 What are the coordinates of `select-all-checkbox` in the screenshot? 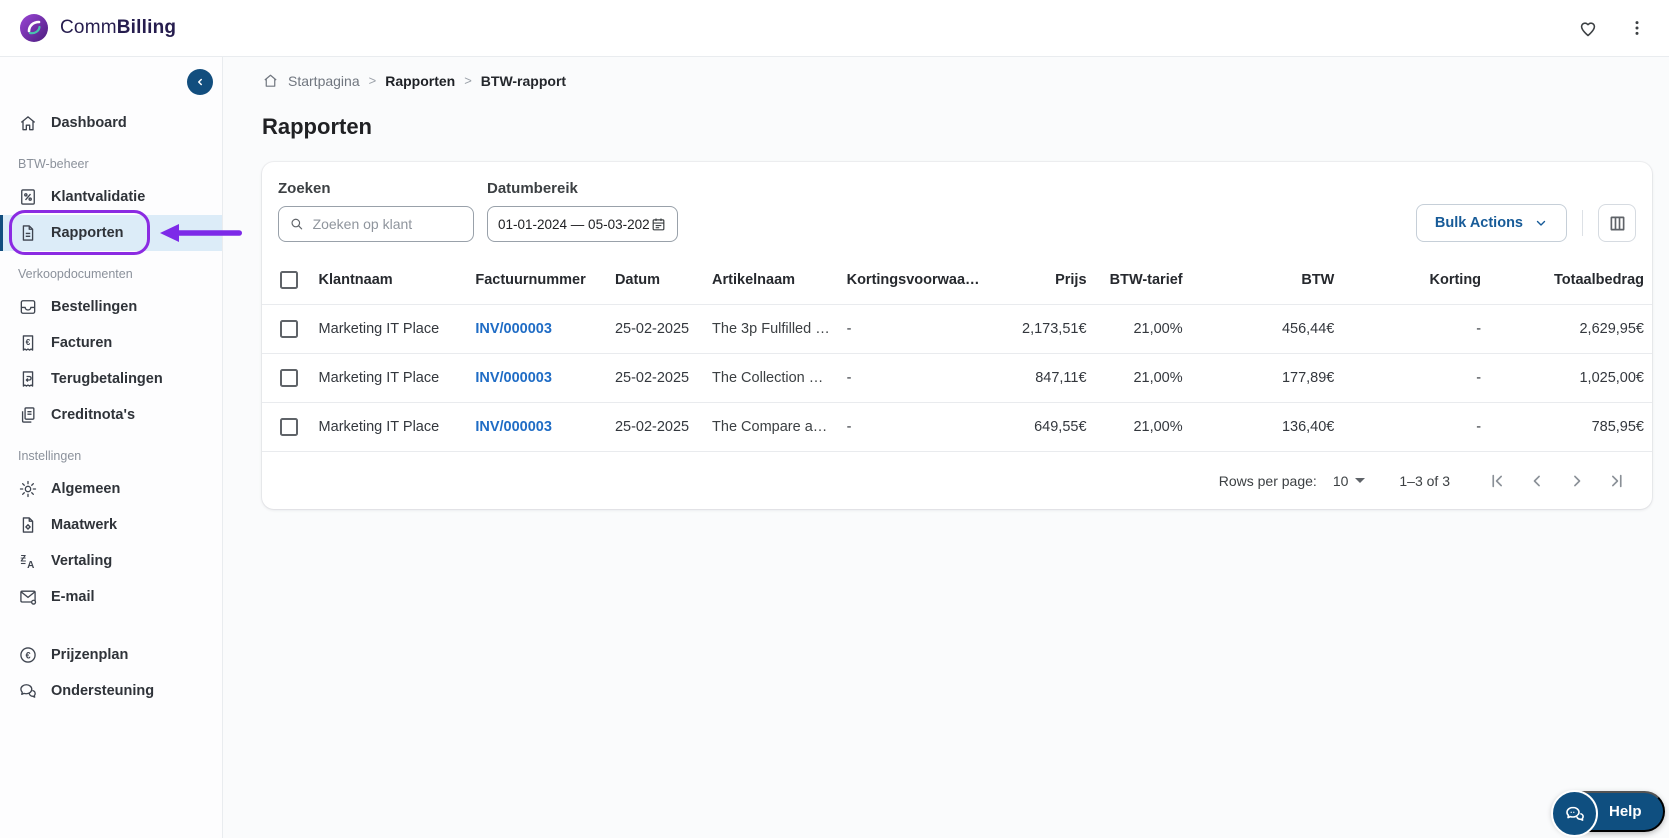 It's located at (289, 280).